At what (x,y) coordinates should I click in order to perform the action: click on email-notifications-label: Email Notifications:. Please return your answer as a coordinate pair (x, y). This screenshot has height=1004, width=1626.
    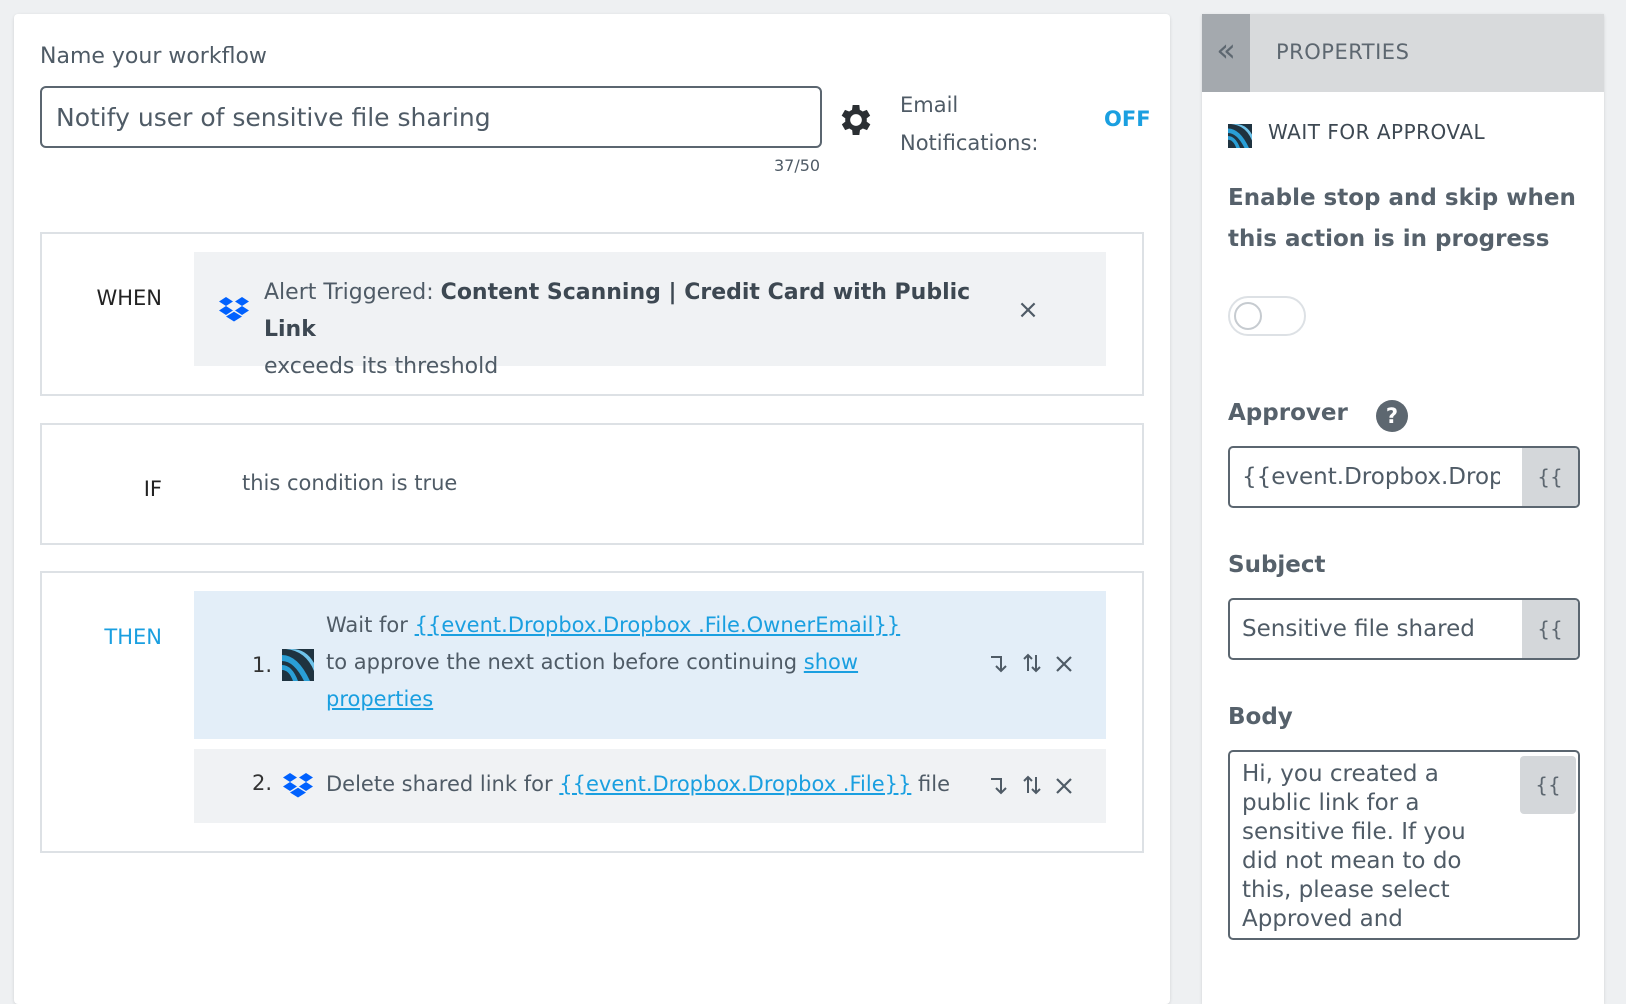
    Looking at the image, I should click on (969, 124).